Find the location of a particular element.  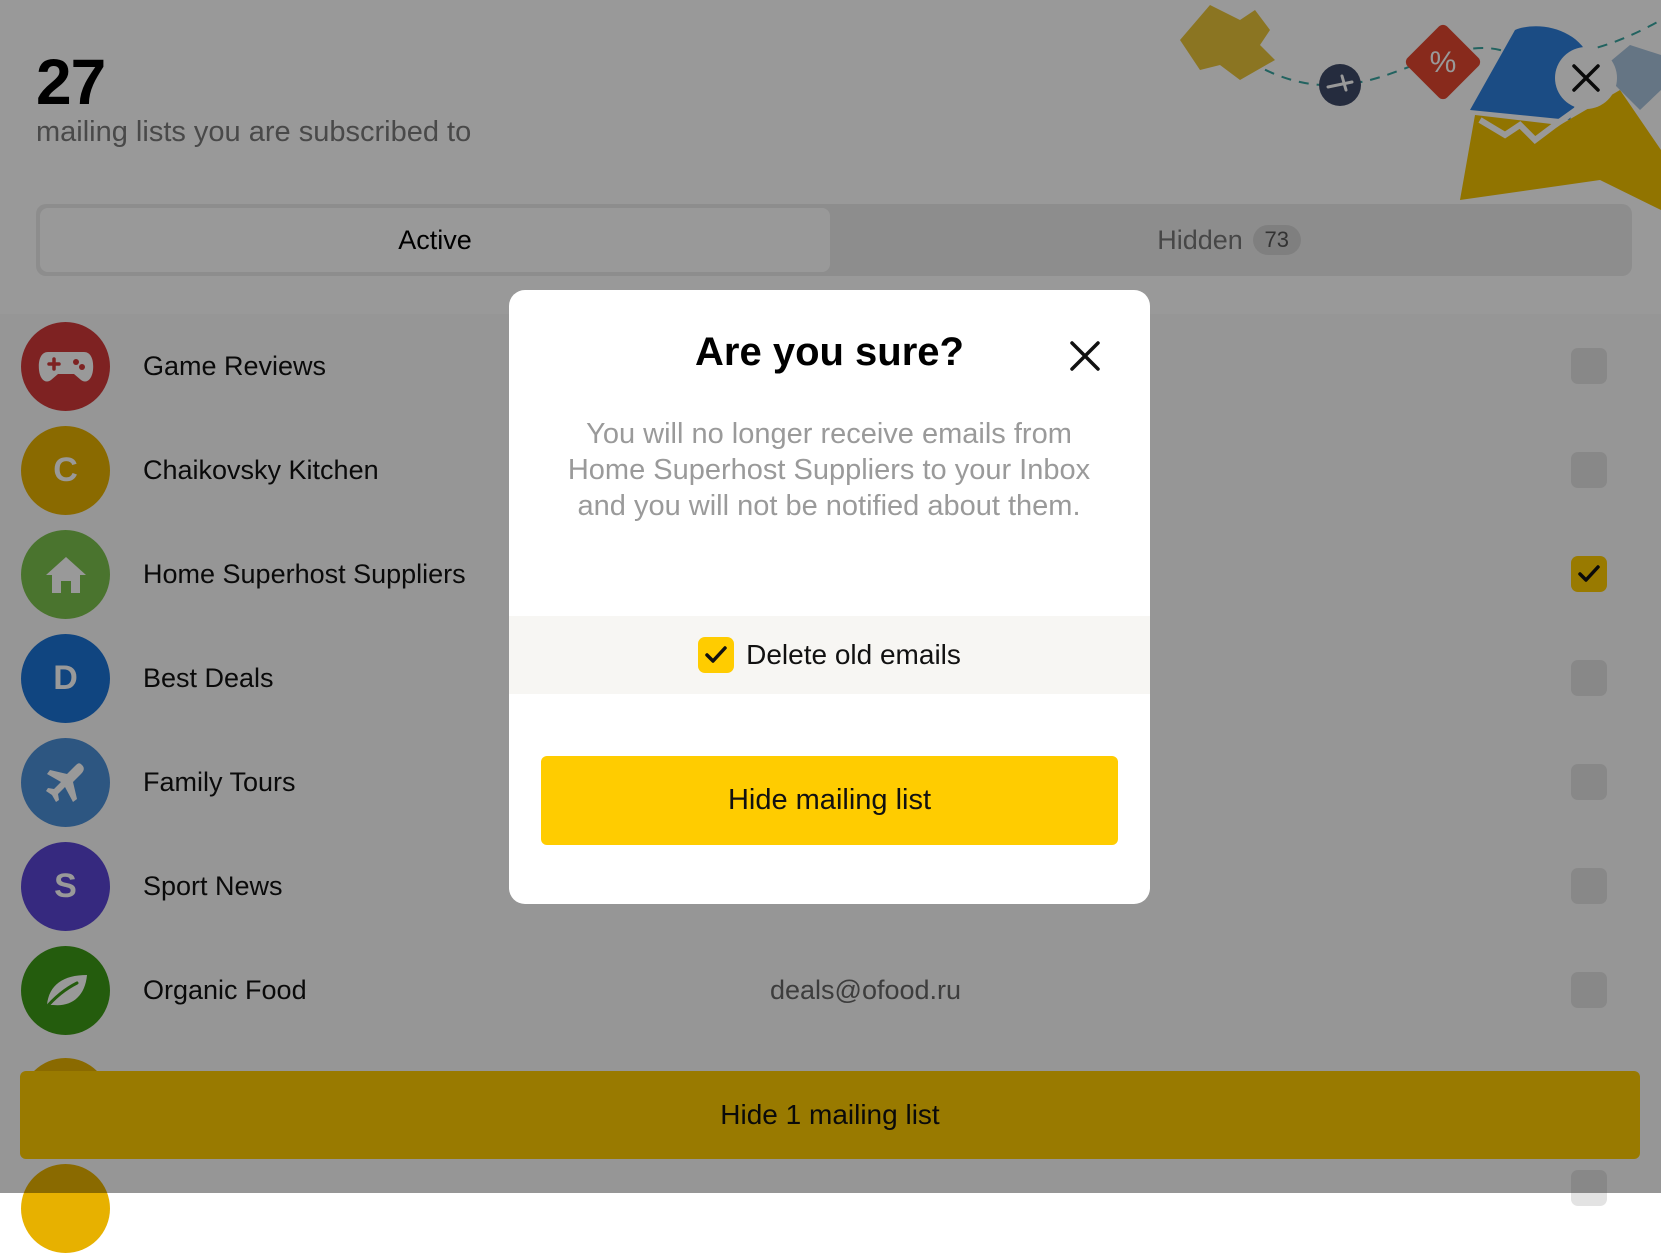

delete-old-emails-option: Delete old emails is located at coordinates (829, 655).